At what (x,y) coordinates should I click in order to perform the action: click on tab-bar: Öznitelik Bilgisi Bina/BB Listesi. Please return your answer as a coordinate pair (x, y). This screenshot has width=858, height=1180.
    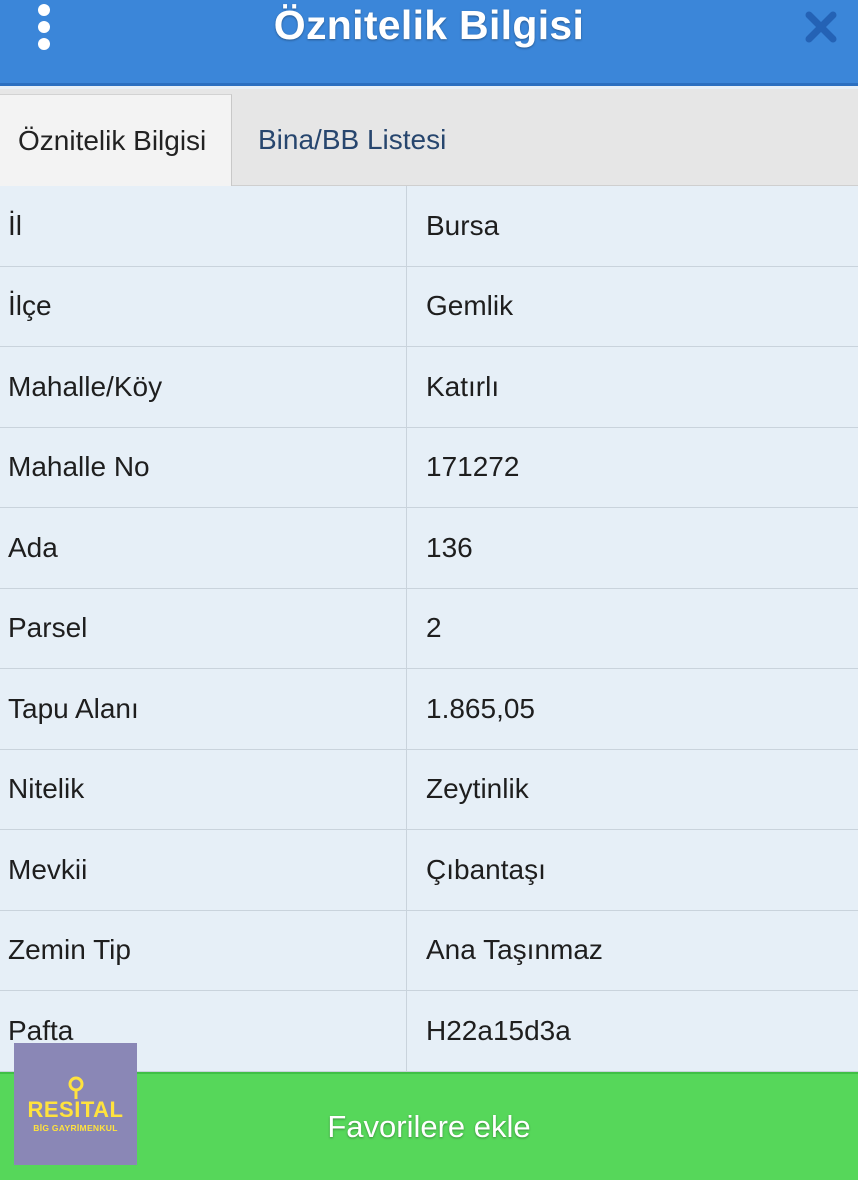
    Looking at the image, I should click on (429, 137).